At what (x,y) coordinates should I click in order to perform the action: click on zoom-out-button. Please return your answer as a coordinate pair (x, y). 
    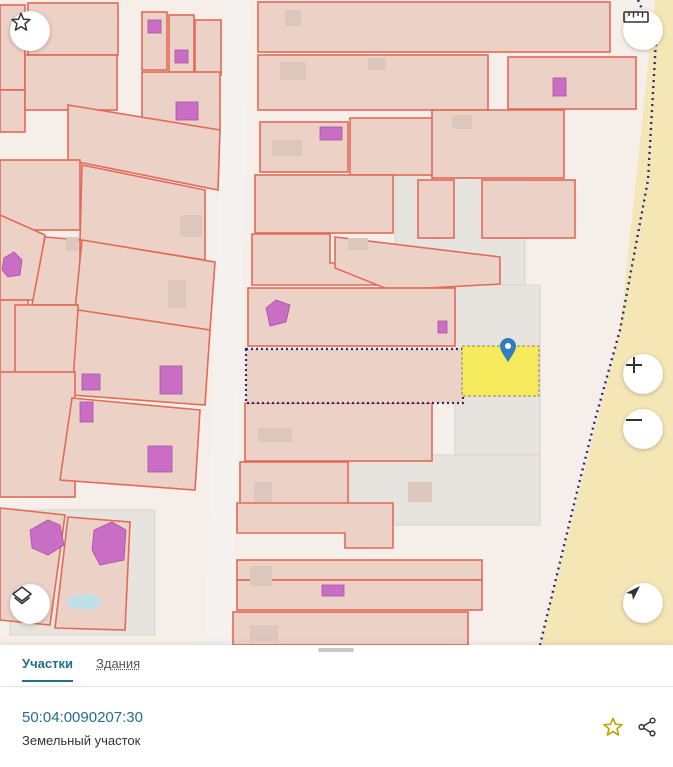
    Looking at the image, I should click on (643, 429).